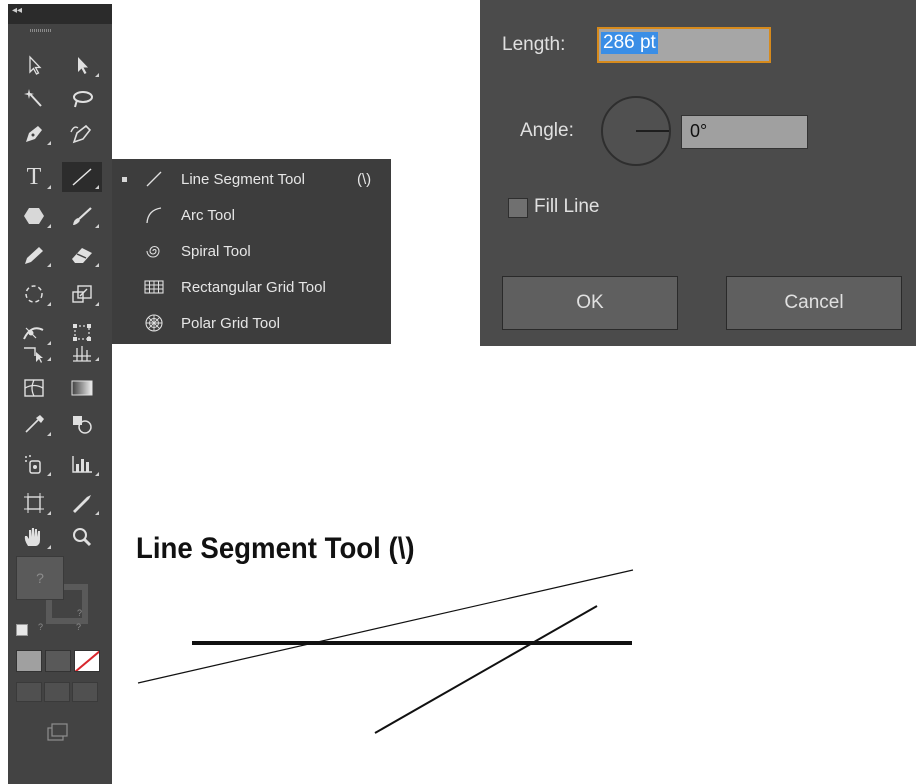  I want to click on thin-line, so click(385, 626).